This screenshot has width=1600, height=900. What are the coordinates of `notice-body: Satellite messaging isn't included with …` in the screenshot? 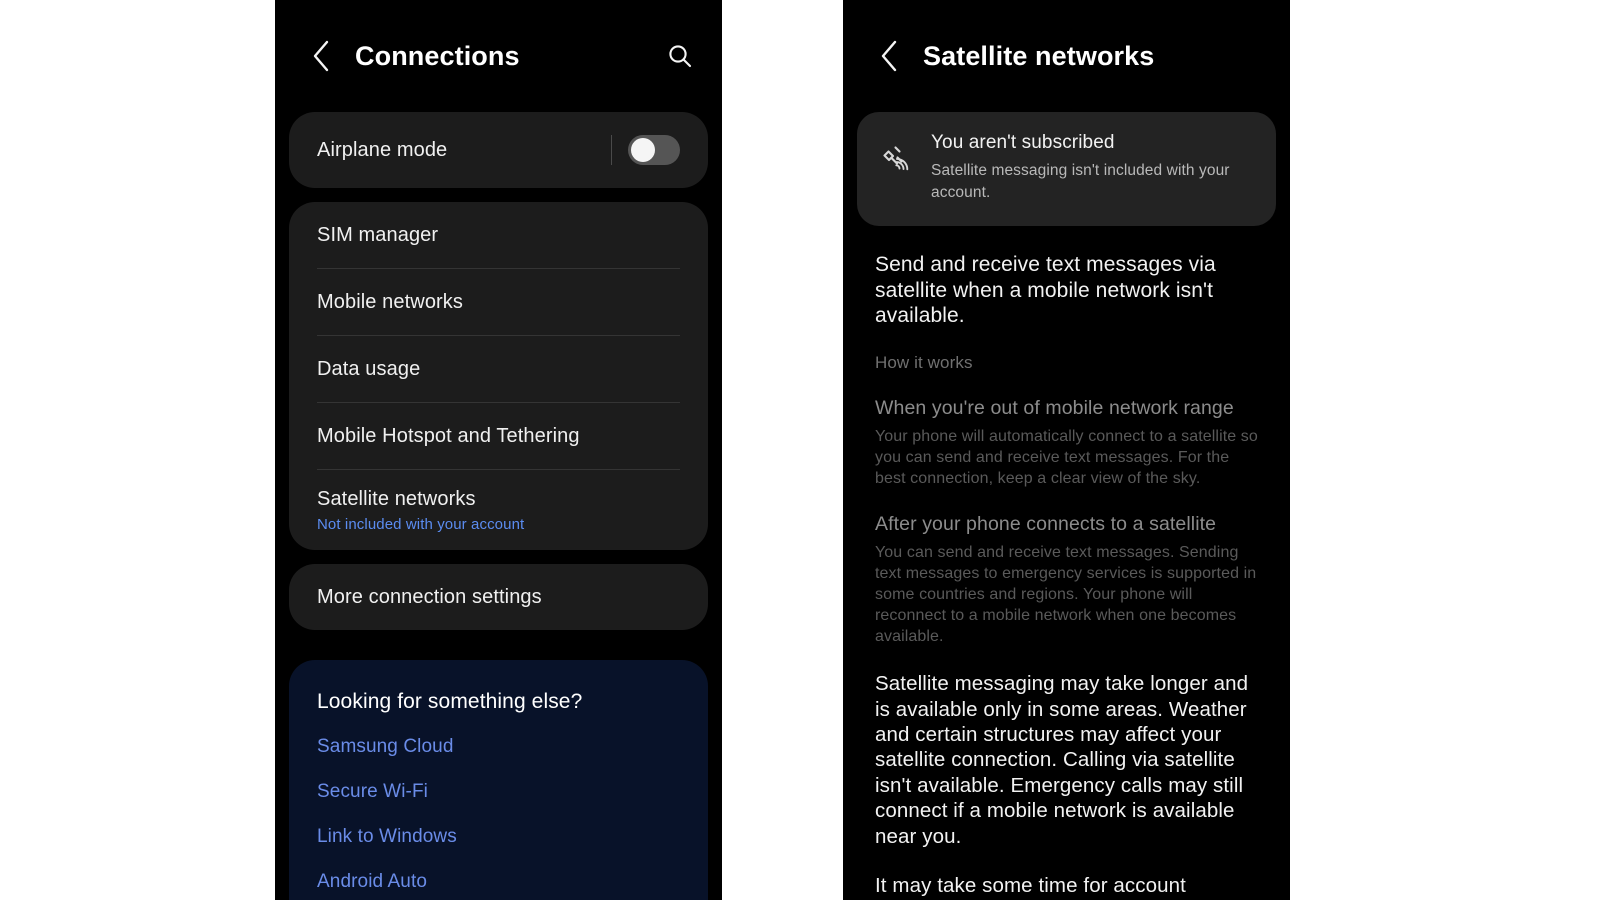 It's located at (1080, 181).